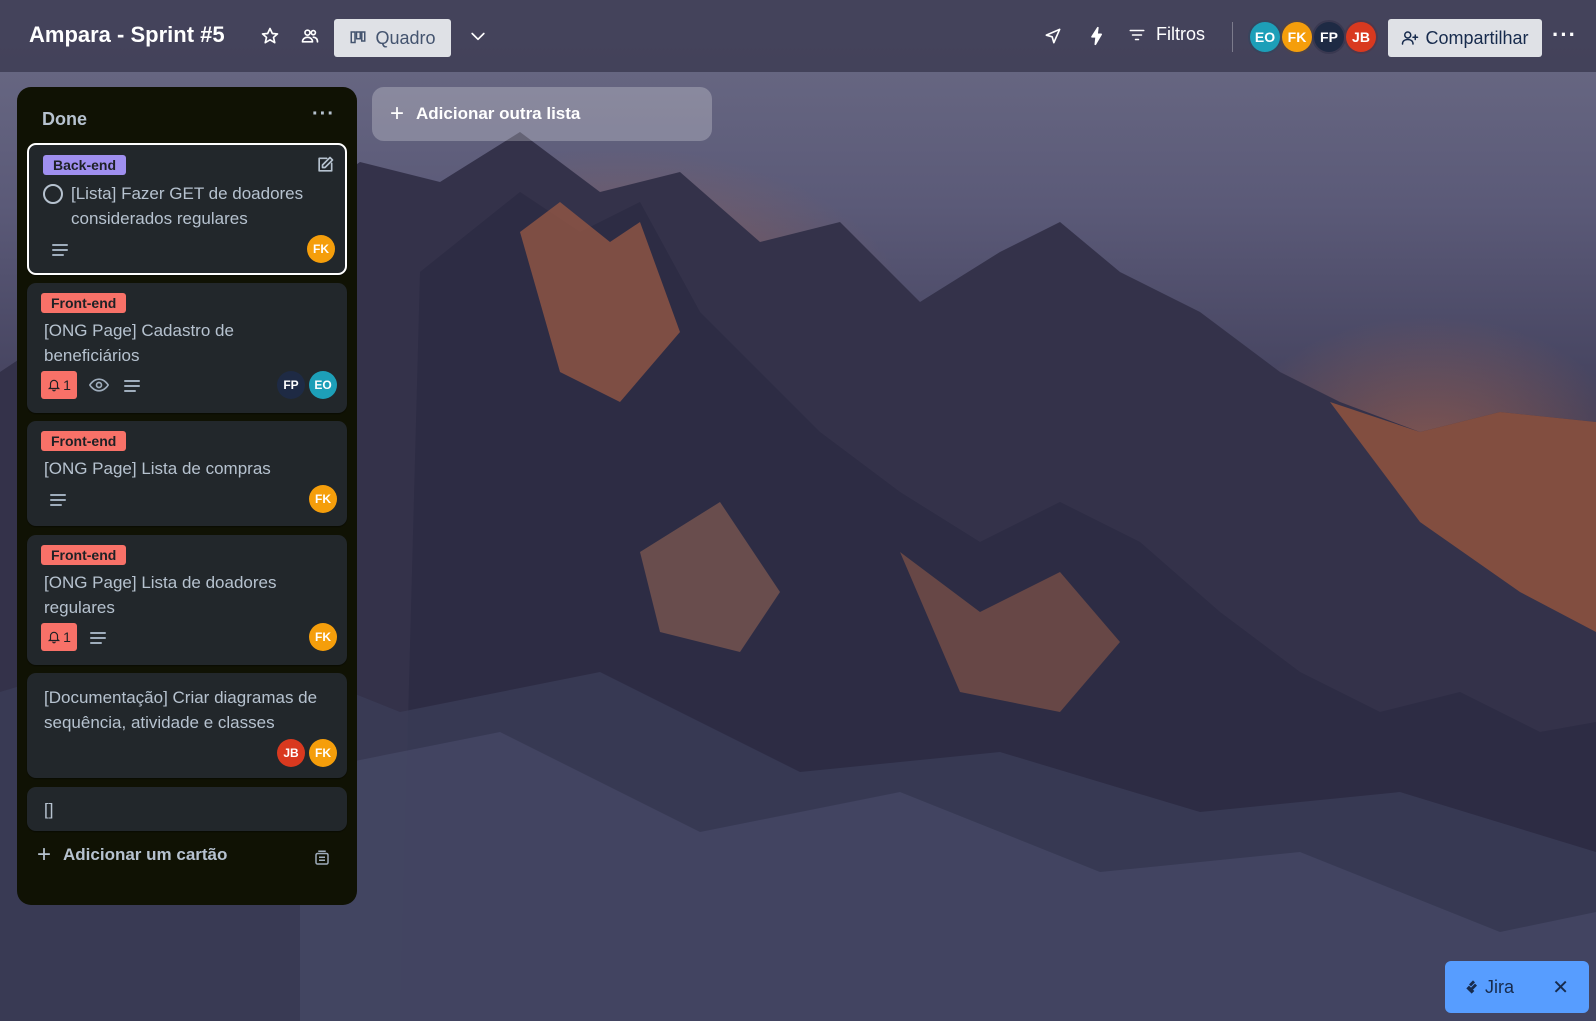 Image resolution: width=1596 pixels, height=1021 pixels. Describe the element at coordinates (322, 858) in the screenshot. I see `card-template-icon` at that location.